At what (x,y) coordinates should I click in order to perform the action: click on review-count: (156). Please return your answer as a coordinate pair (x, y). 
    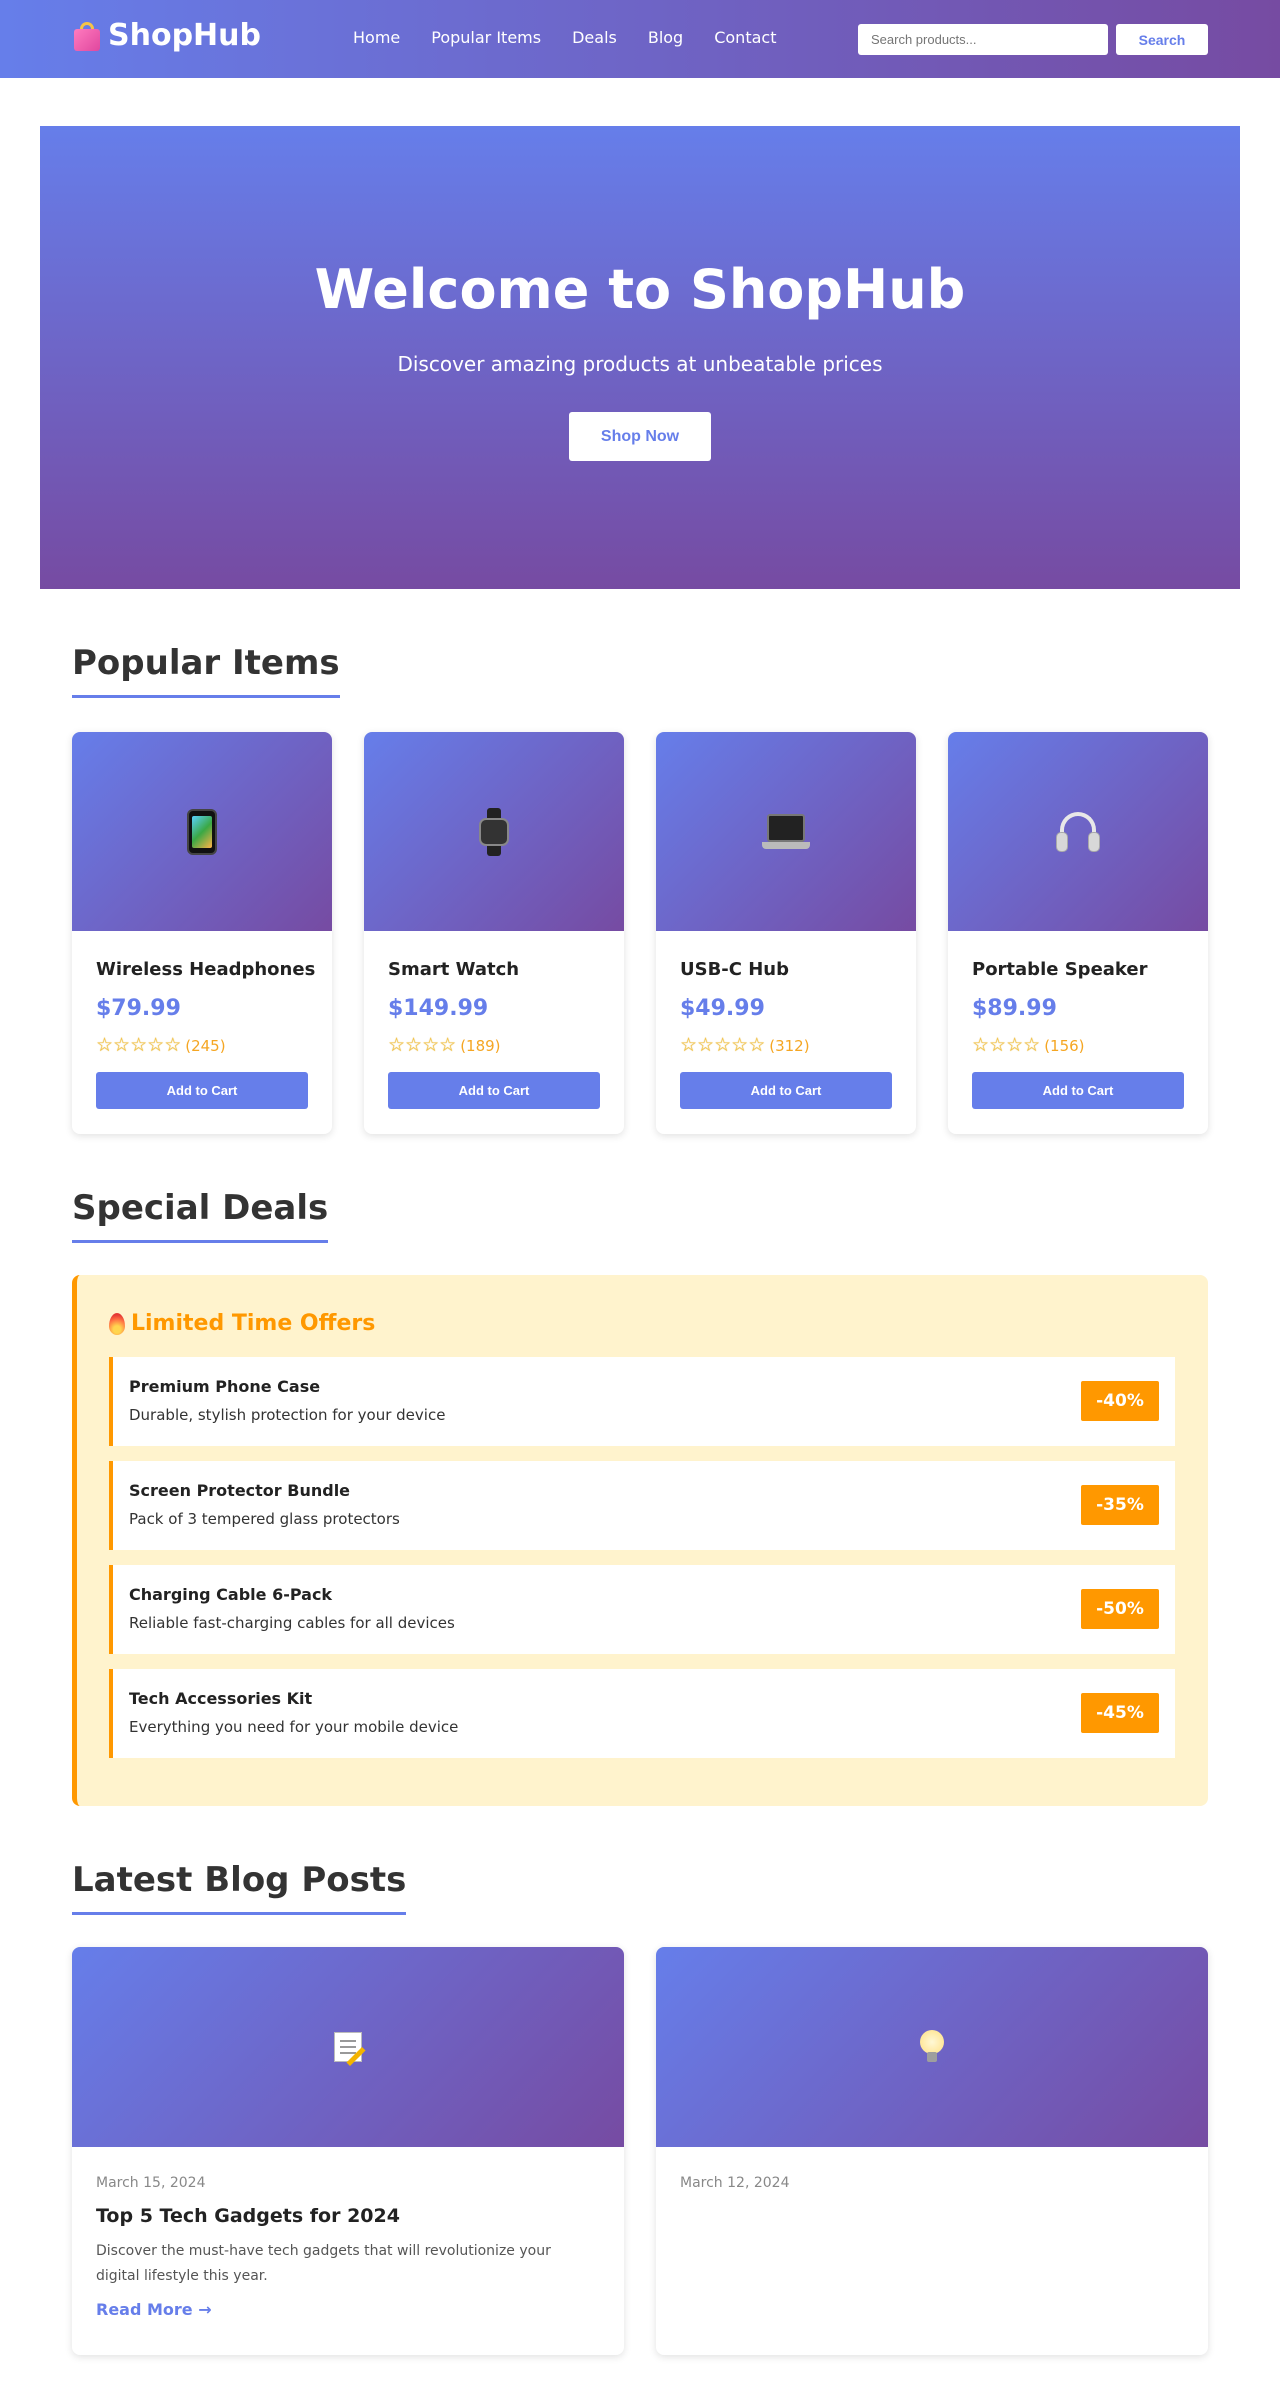
    Looking at the image, I should click on (1064, 1045).